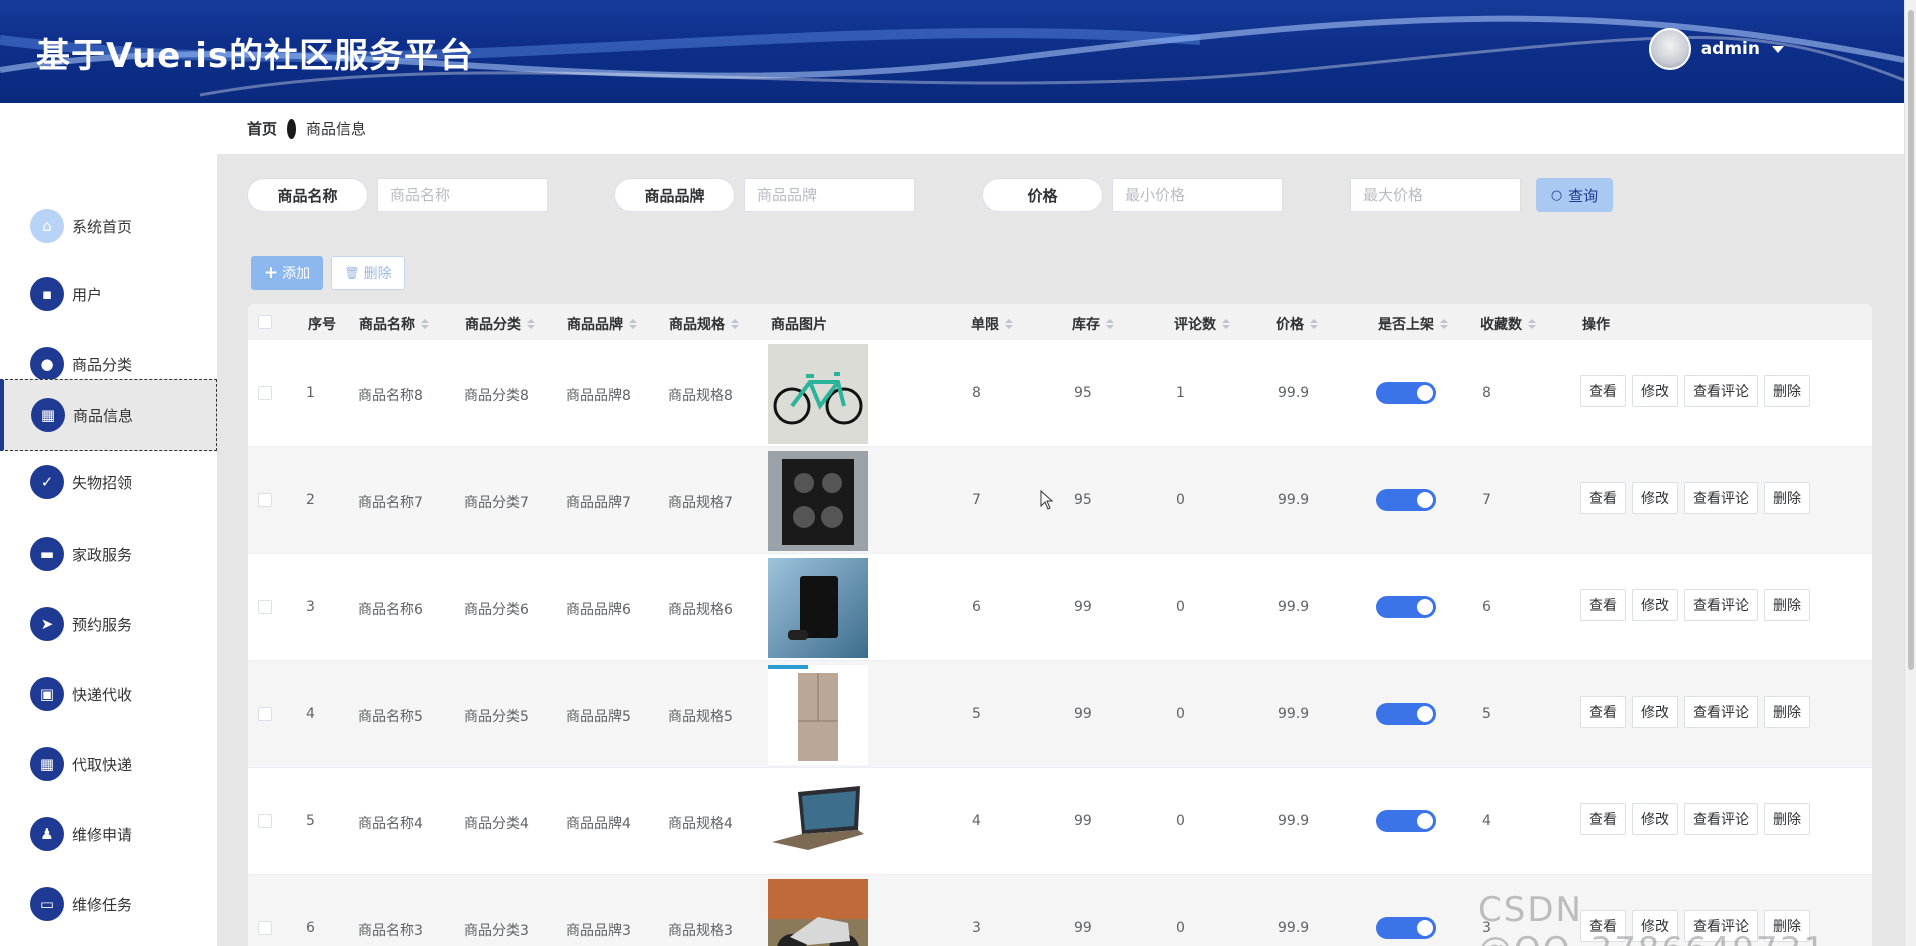 The image size is (1916, 946). What do you see at coordinates (108, 415) in the screenshot?
I see `sidebar-item-product-info: ▦ 商品信息` at bounding box center [108, 415].